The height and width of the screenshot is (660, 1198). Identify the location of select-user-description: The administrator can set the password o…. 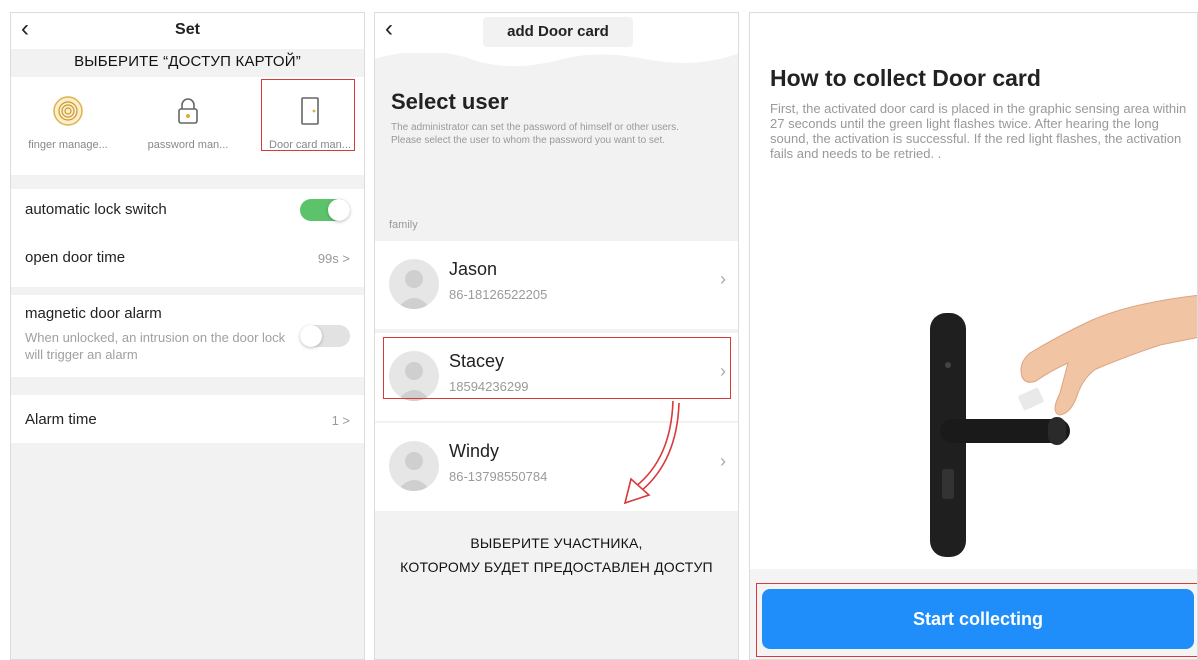
(535, 134).